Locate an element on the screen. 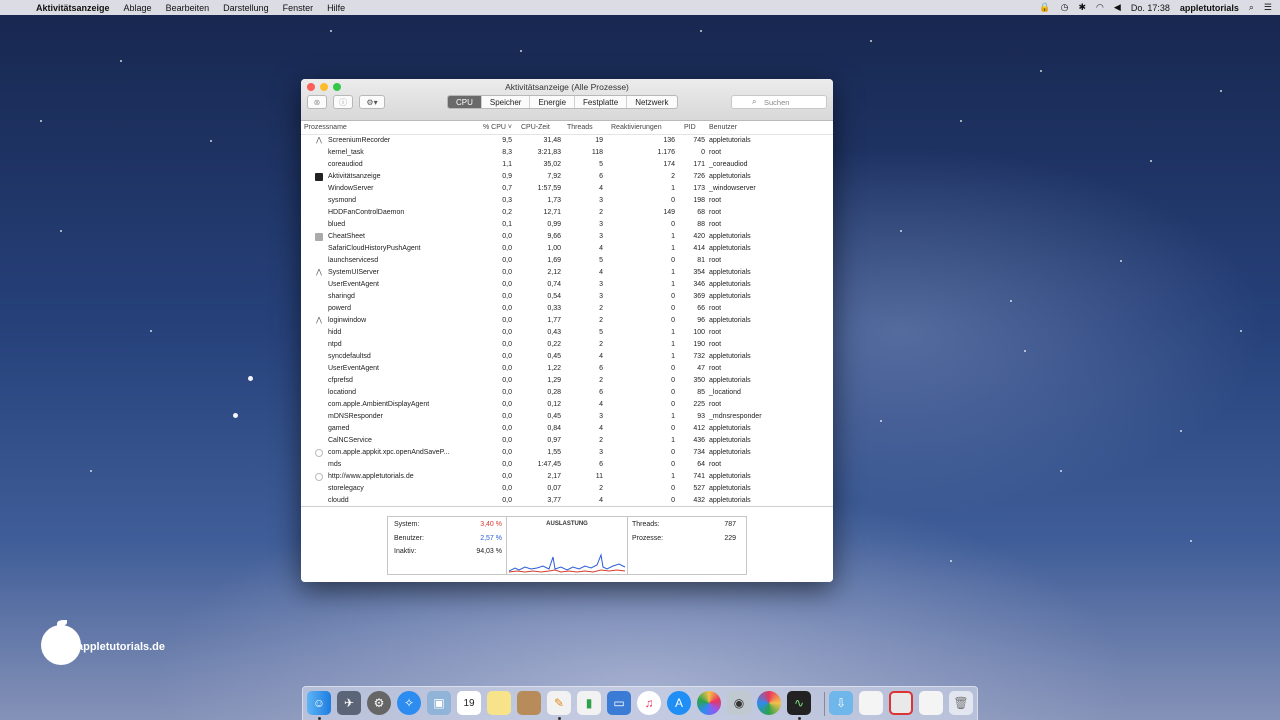 Image resolution: width=1280 pixels, height=720 pixels. itunes-icon: ♫ is located at coordinates (649, 703).